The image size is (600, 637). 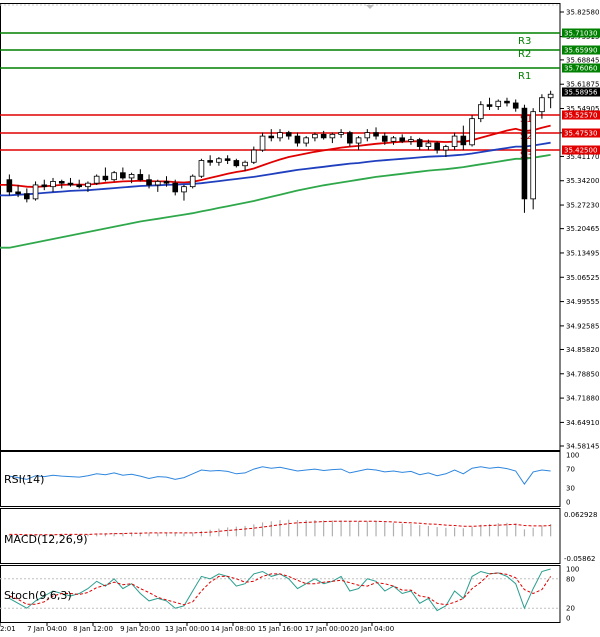 What do you see at coordinates (524, 41) in the screenshot?
I see `level-label-r3: R3` at bounding box center [524, 41].